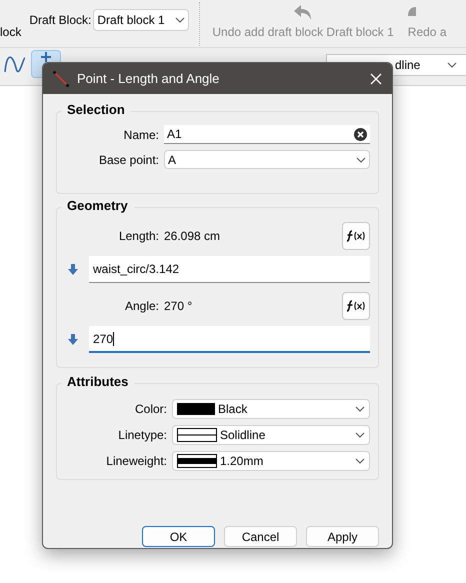 The height and width of the screenshot is (583, 466). Describe the element at coordinates (148, 79) in the screenshot. I see `dialog-title: Point - Length and Angle` at that location.